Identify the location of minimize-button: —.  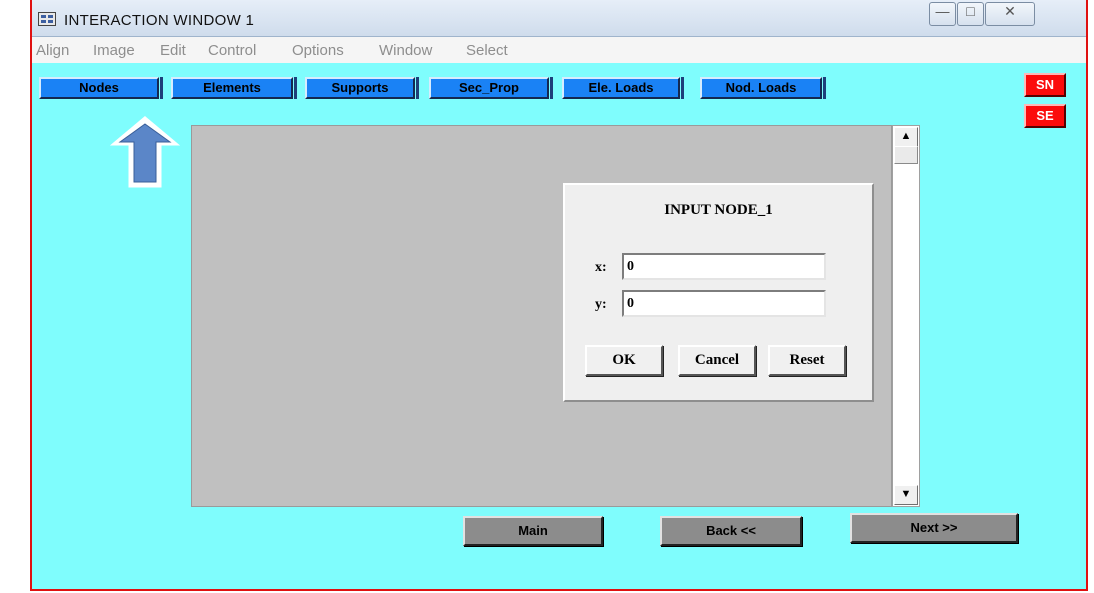
(942, 14).